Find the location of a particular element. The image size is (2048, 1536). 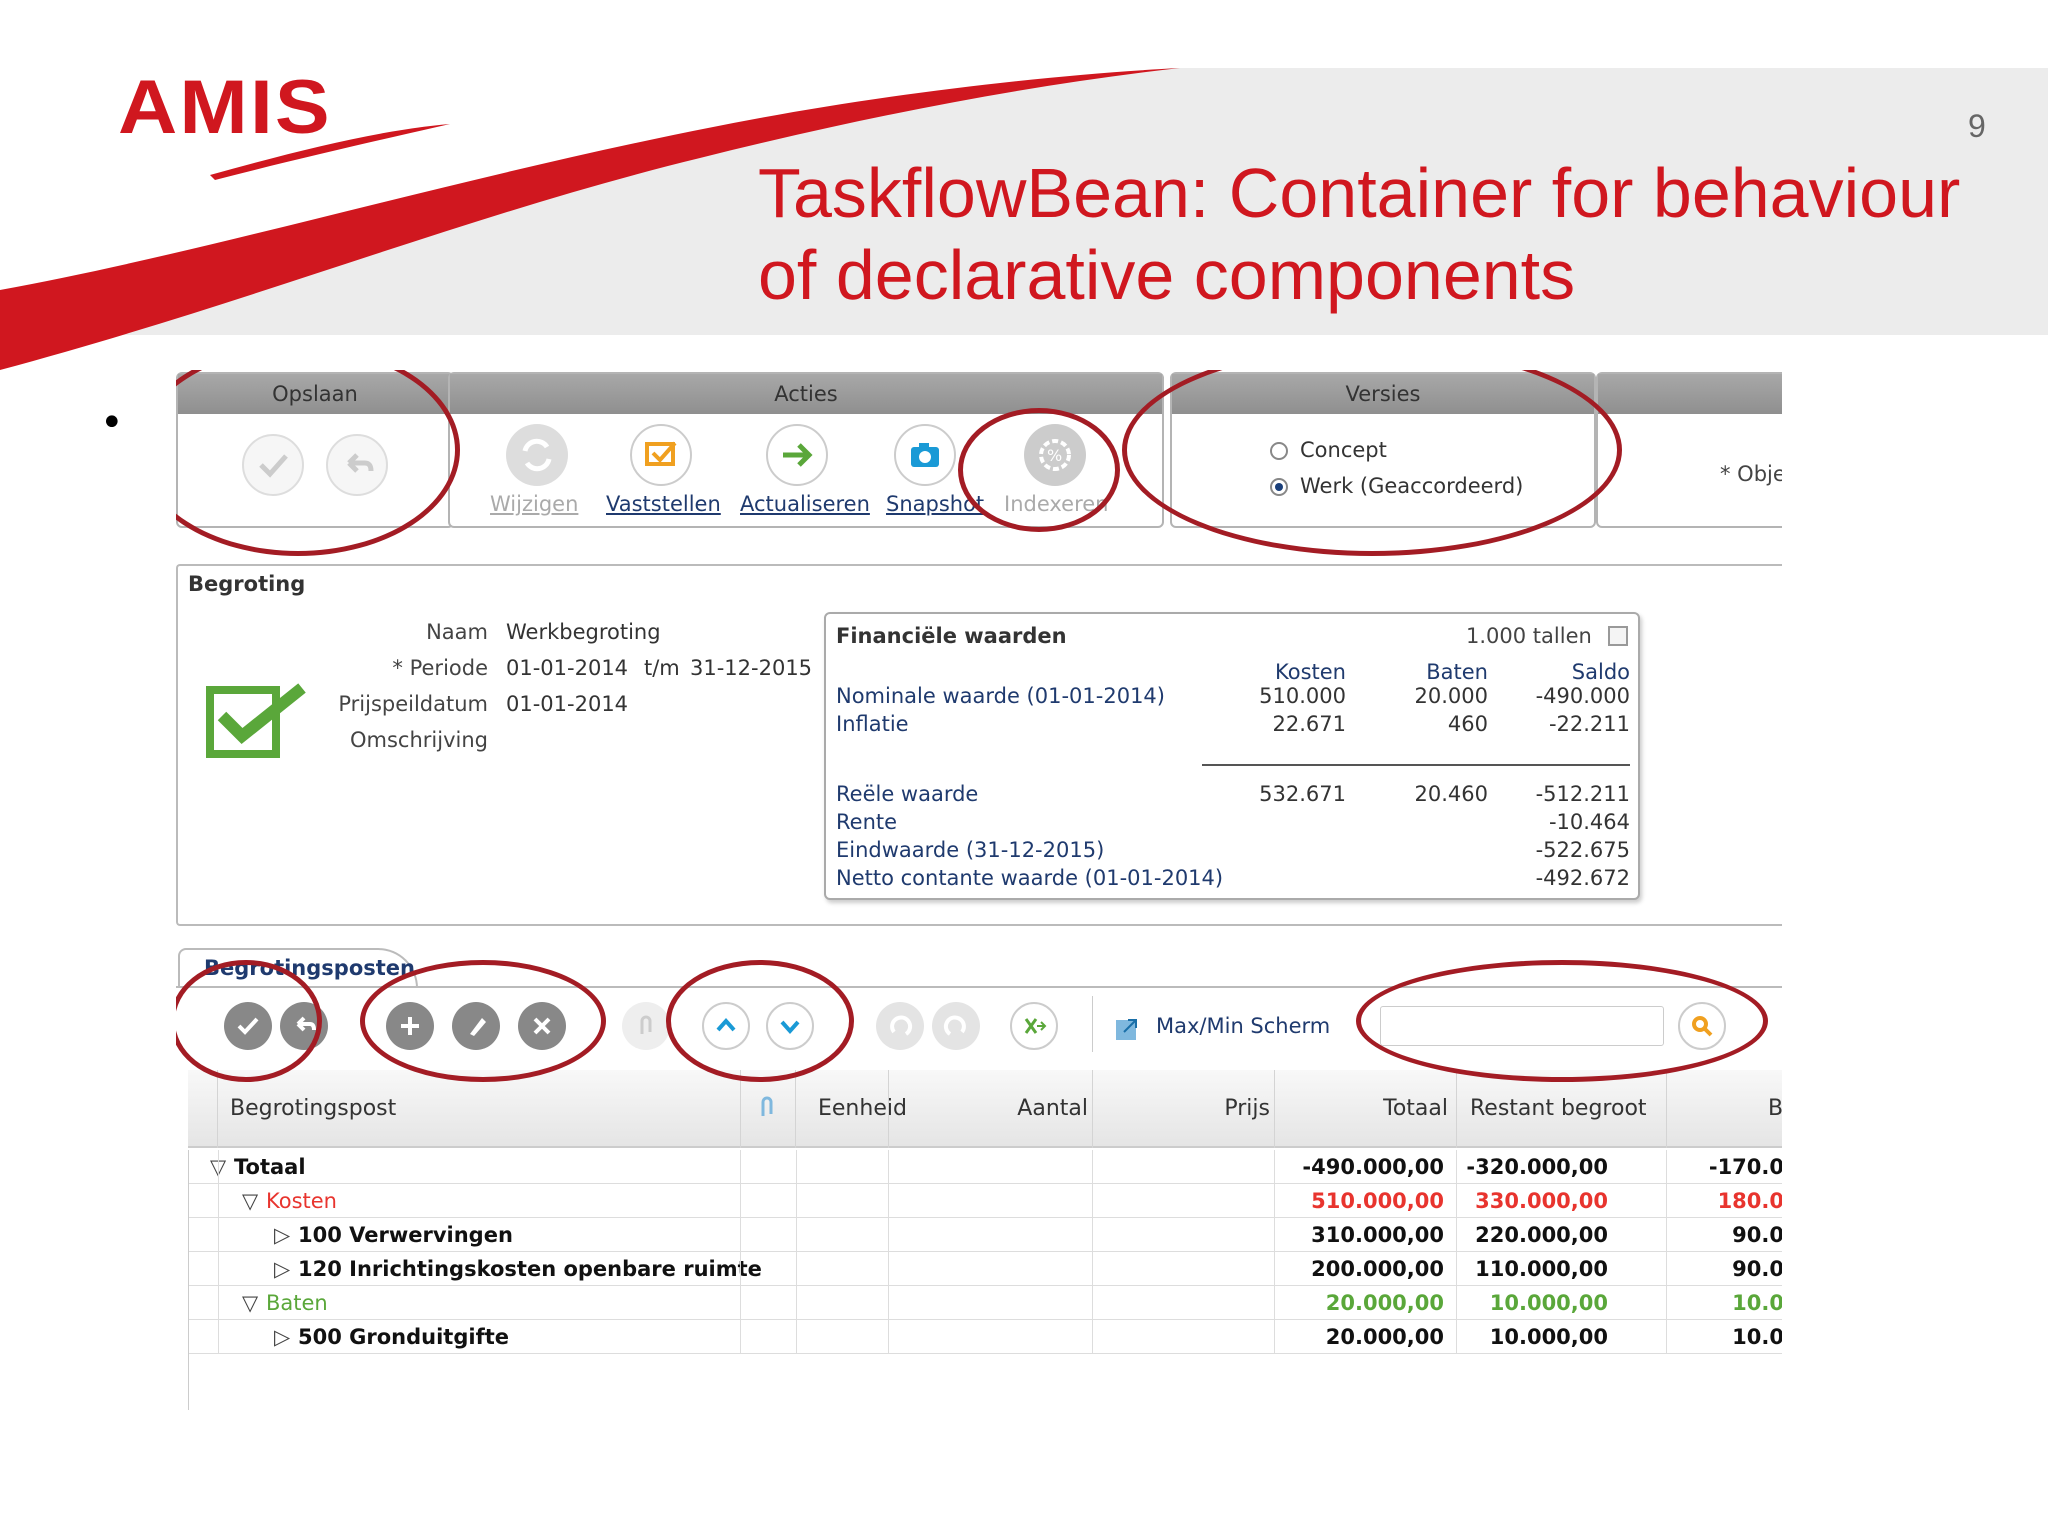

plus-icon is located at coordinates (410, 1026).